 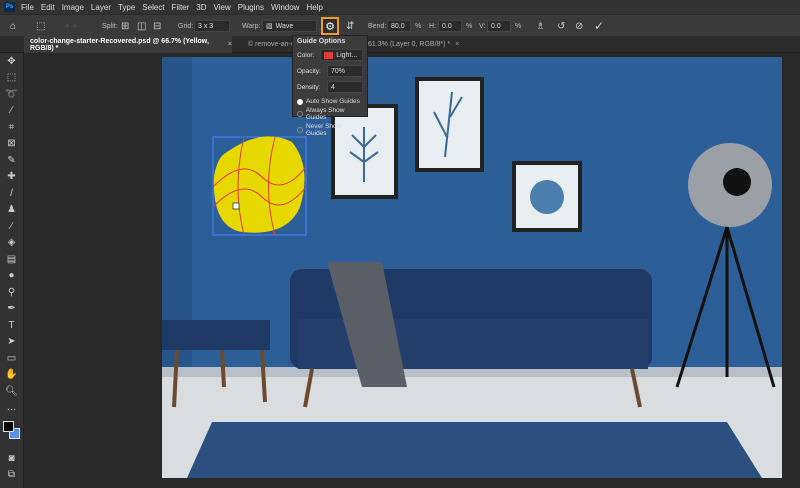 I want to click on bend-label: Bend:, so click(x=377, y=26).